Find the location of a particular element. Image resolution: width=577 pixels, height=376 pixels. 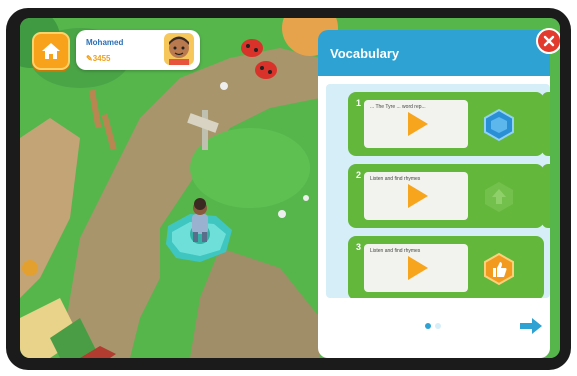

locked-arrow-icon is located at coordinates (499, 197).